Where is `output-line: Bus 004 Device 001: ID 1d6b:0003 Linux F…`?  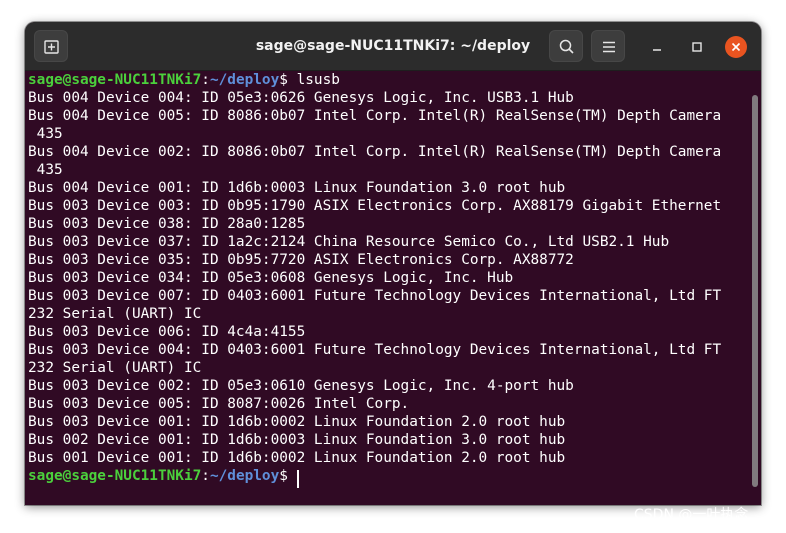 output-line: Bus 004 Device 001: ID 1d6b:0003 Linux F… is located at coordinates (297, 188).